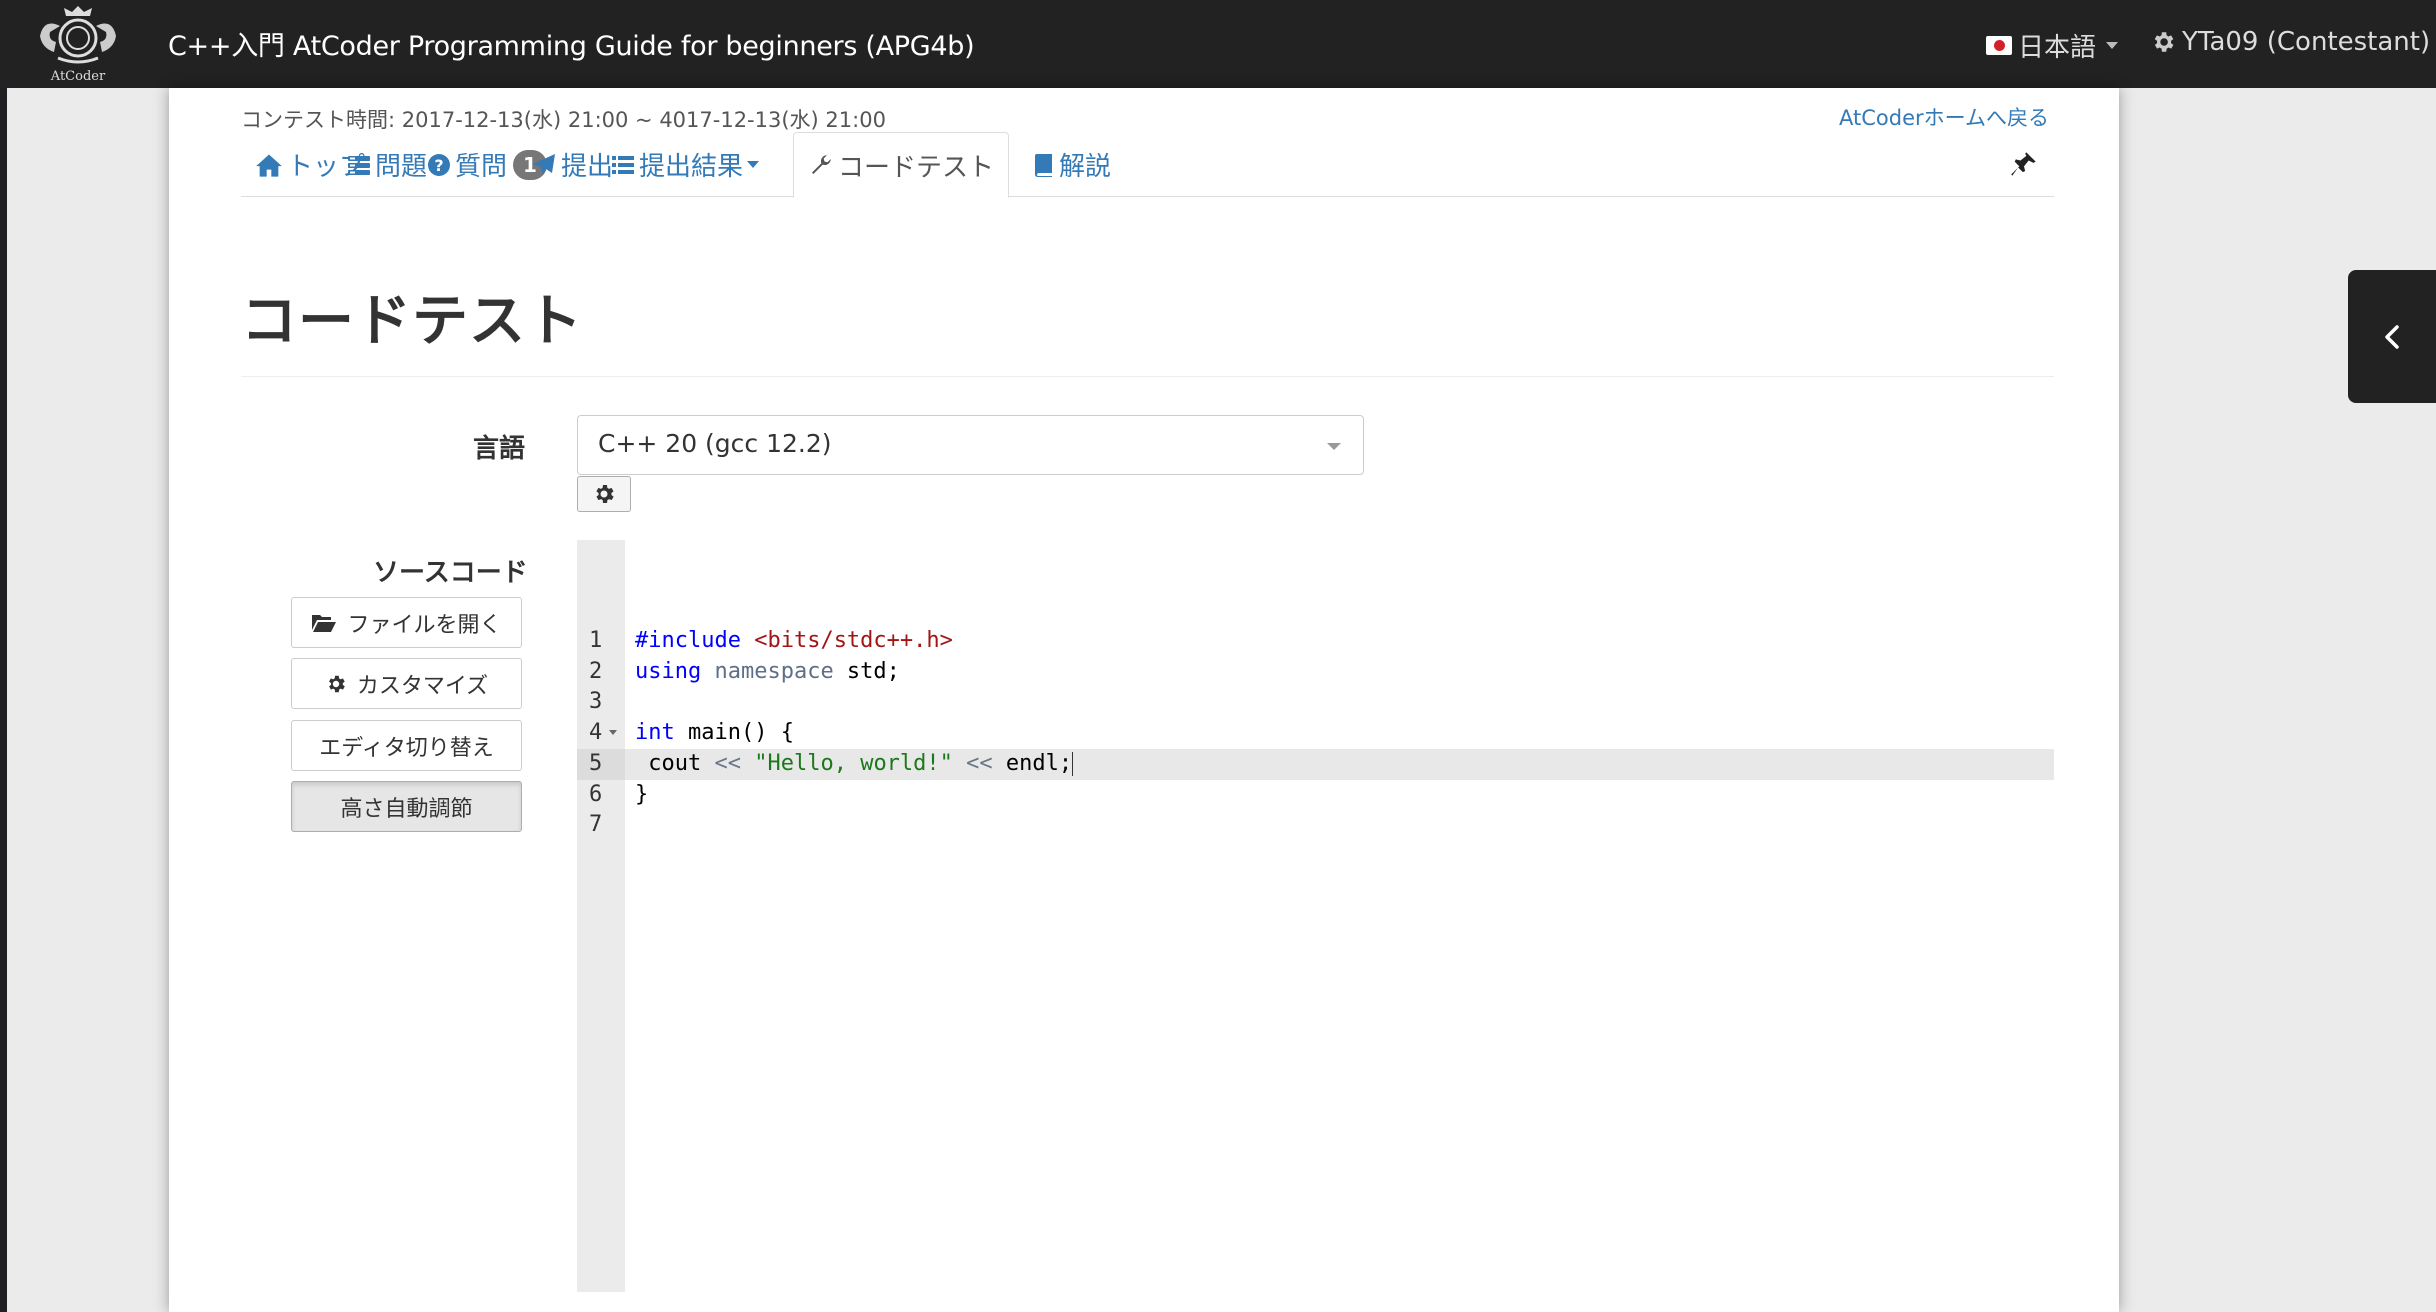  I want to click on user-menu: YTa09 (Contestant), so click(2293, 42).